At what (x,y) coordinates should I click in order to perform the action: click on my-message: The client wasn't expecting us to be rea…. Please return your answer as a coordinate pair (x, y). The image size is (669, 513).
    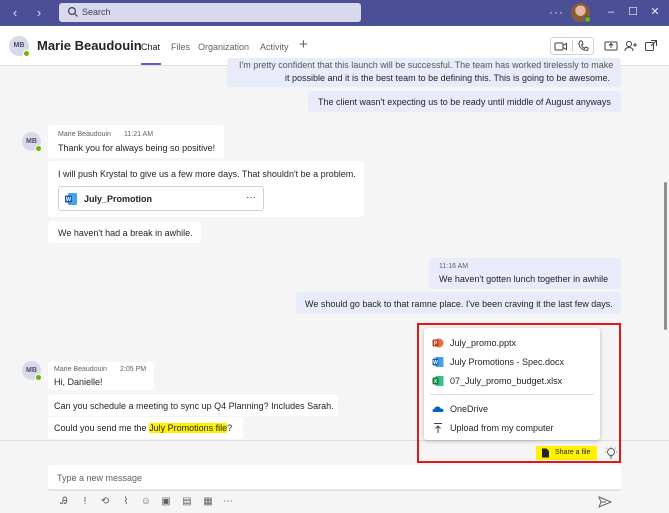
    Looking at the image, I should click on (464, 101).